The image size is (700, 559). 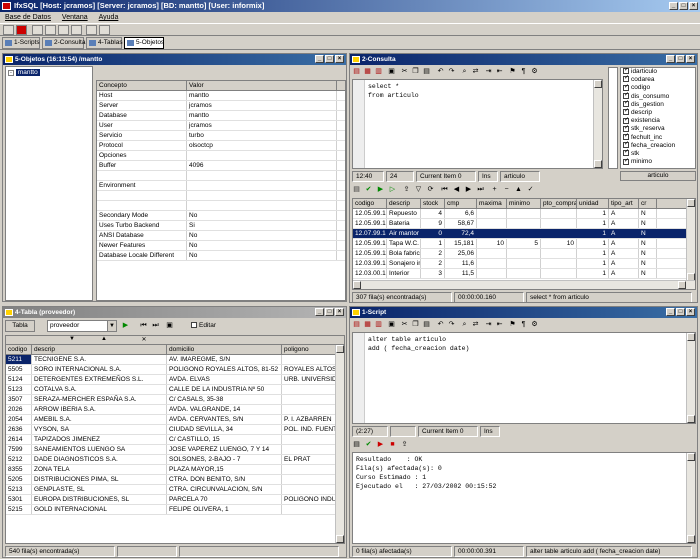 What do you see at coordinates (418, 189) in the screenshot?
I see `filter-icon: ▽` at bounding box center [418, 189].